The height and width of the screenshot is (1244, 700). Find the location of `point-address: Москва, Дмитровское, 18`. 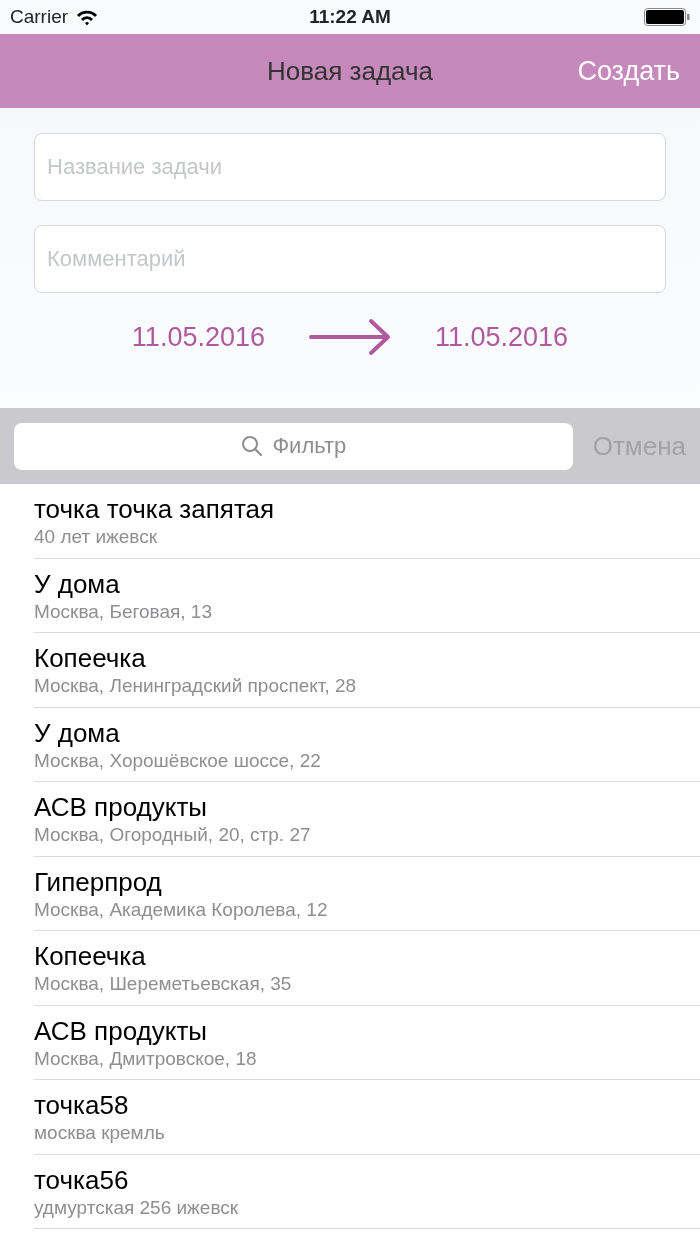

point-address: Москва, Дмитровское, 18 is located at coordinates (146, 1058).